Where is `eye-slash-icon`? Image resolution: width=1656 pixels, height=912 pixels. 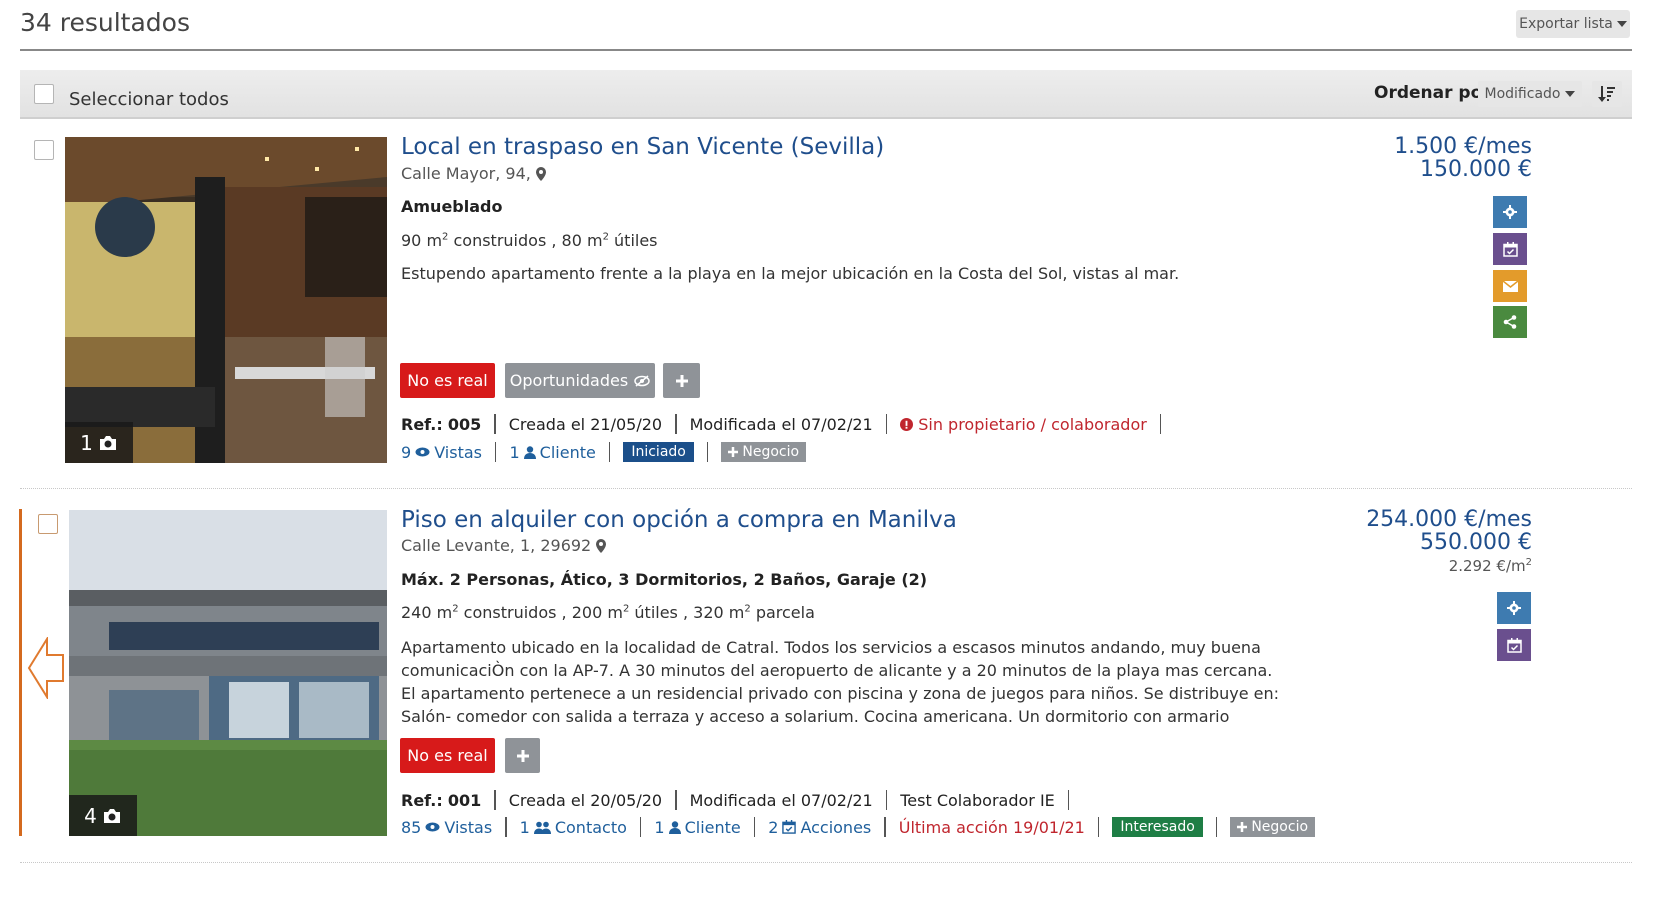
eye-slash-icon is located at coordinates (642, 380).